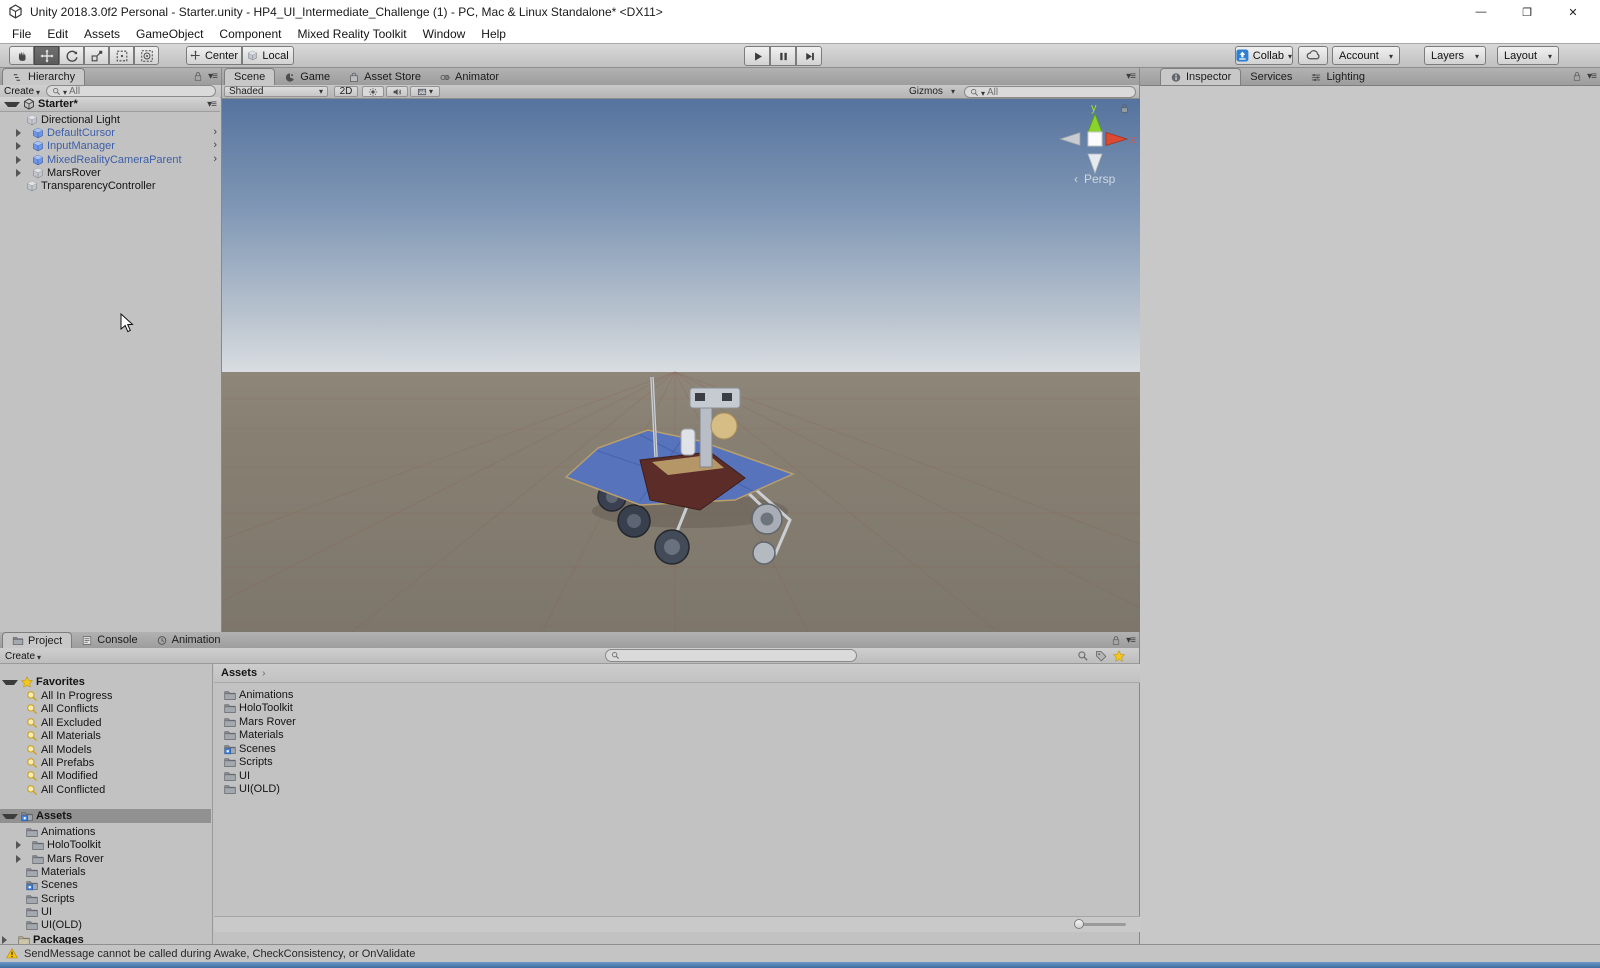 The image size is (1600, 968). What do you see at coordinates (57, 34) in the screenshot?
I see `menu-edit: Edit` at bounding box center [57, 34].